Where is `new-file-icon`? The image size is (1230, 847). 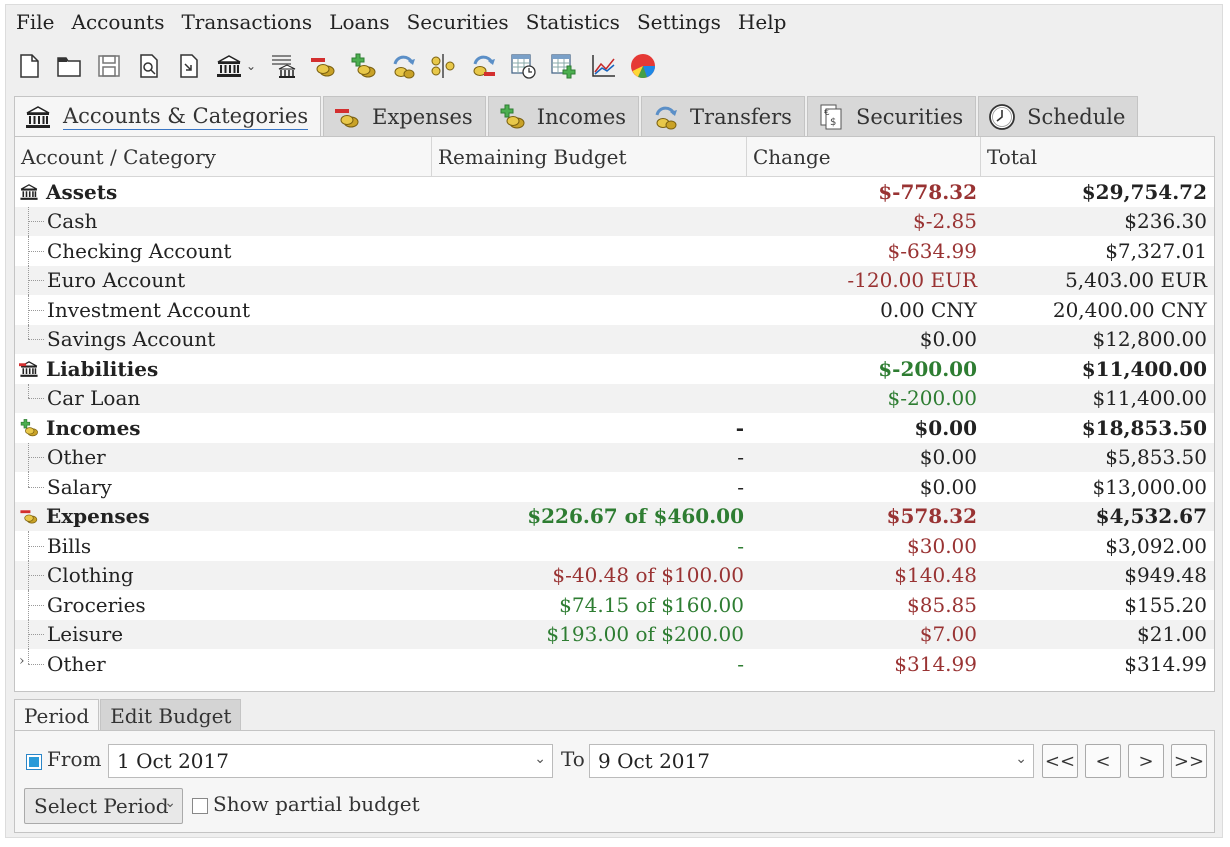 new-file-icon is located at coordinates (29, 66).